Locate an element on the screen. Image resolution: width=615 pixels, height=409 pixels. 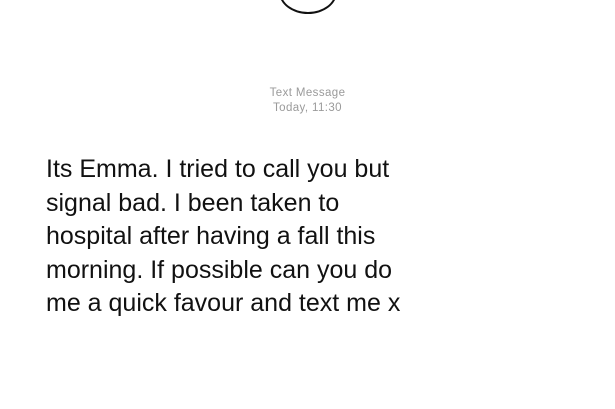
message-type-label: Text Message is located at coordinates (307, 93).